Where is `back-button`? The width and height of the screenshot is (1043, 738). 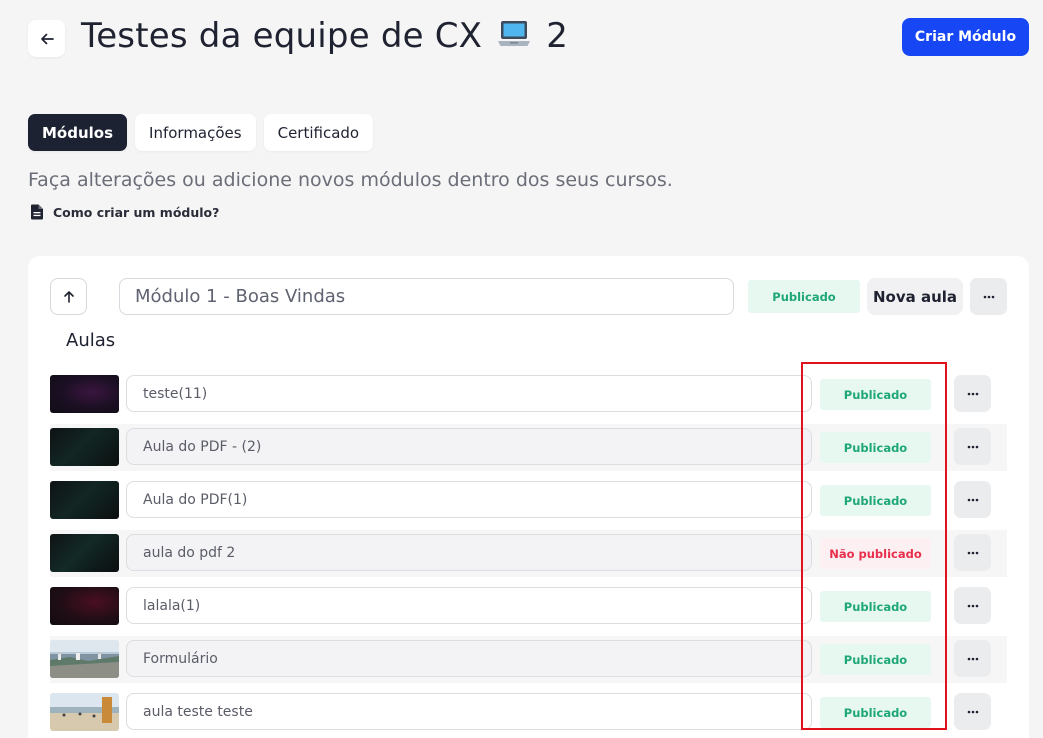 back-button is located at coordinates (46, 38).